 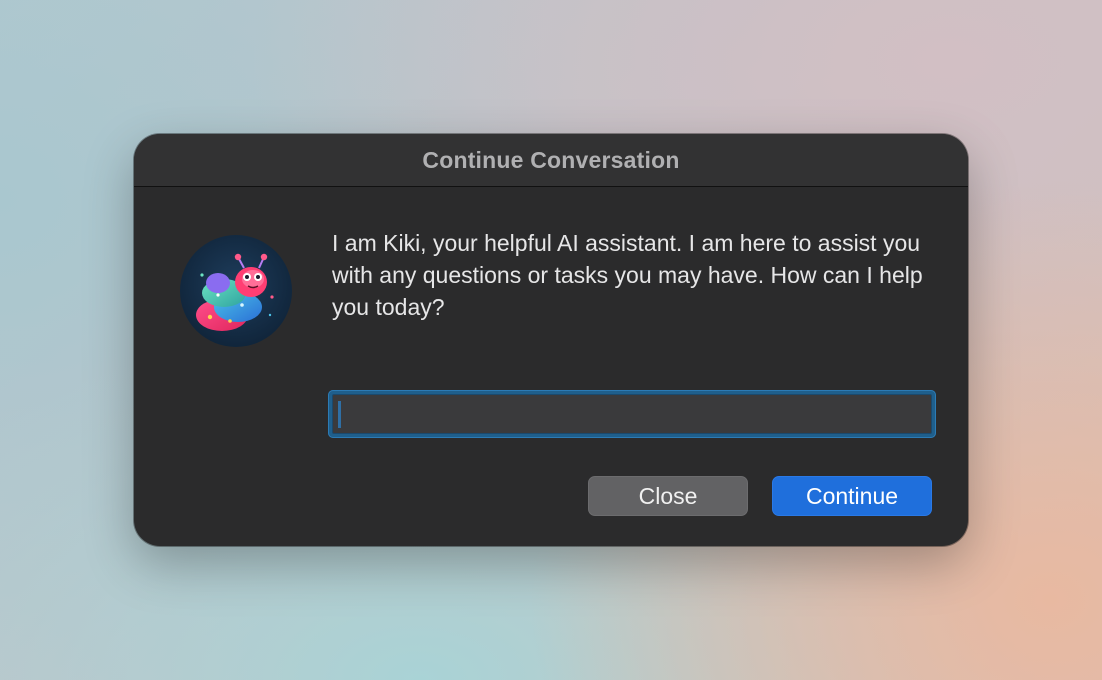 What do you see at coordinates (339, 414) in the screenshot?
I see `text-caret` at bounding box center [339, 414].